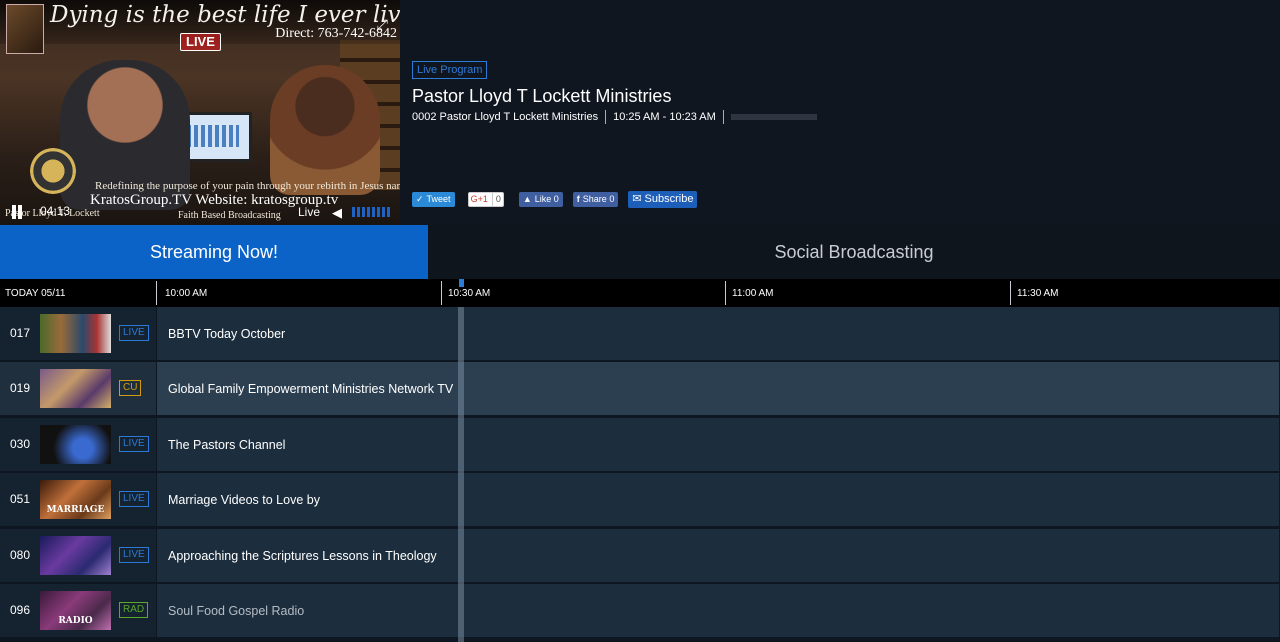  What do you see at coordinates (227, 445) in the screenshot?
I see `program-title: The Pastors Channel` at bounding box center [227, 445].